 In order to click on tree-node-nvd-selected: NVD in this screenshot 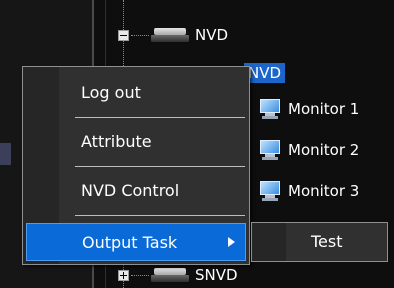, I will do `click(265, 73)`.